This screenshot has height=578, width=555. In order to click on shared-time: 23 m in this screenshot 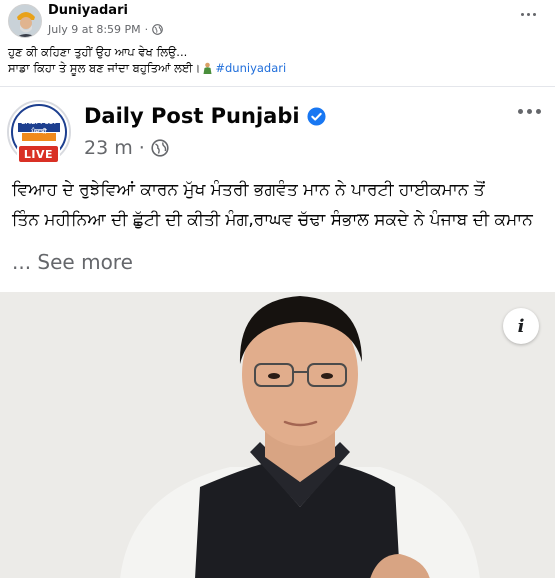, I will do `click(108, 148)`.